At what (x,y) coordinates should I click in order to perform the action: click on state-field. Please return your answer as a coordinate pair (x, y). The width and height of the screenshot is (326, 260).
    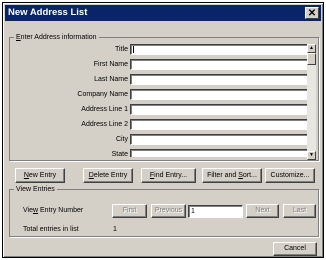
    Looking at the image, I should click on (219, 153).